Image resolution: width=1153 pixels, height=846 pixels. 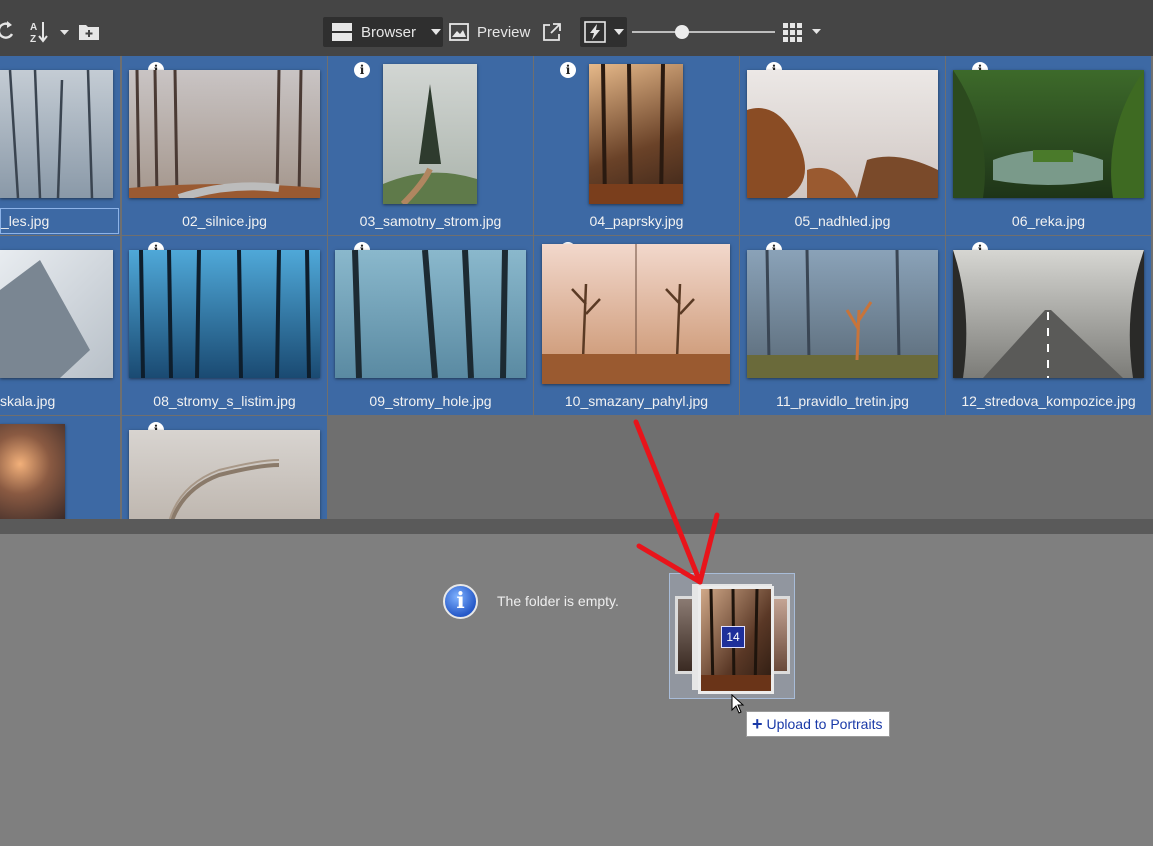 I want to click on thumbnail-cell: i 04_paprsky.jpg, so click(x=636, y=145).